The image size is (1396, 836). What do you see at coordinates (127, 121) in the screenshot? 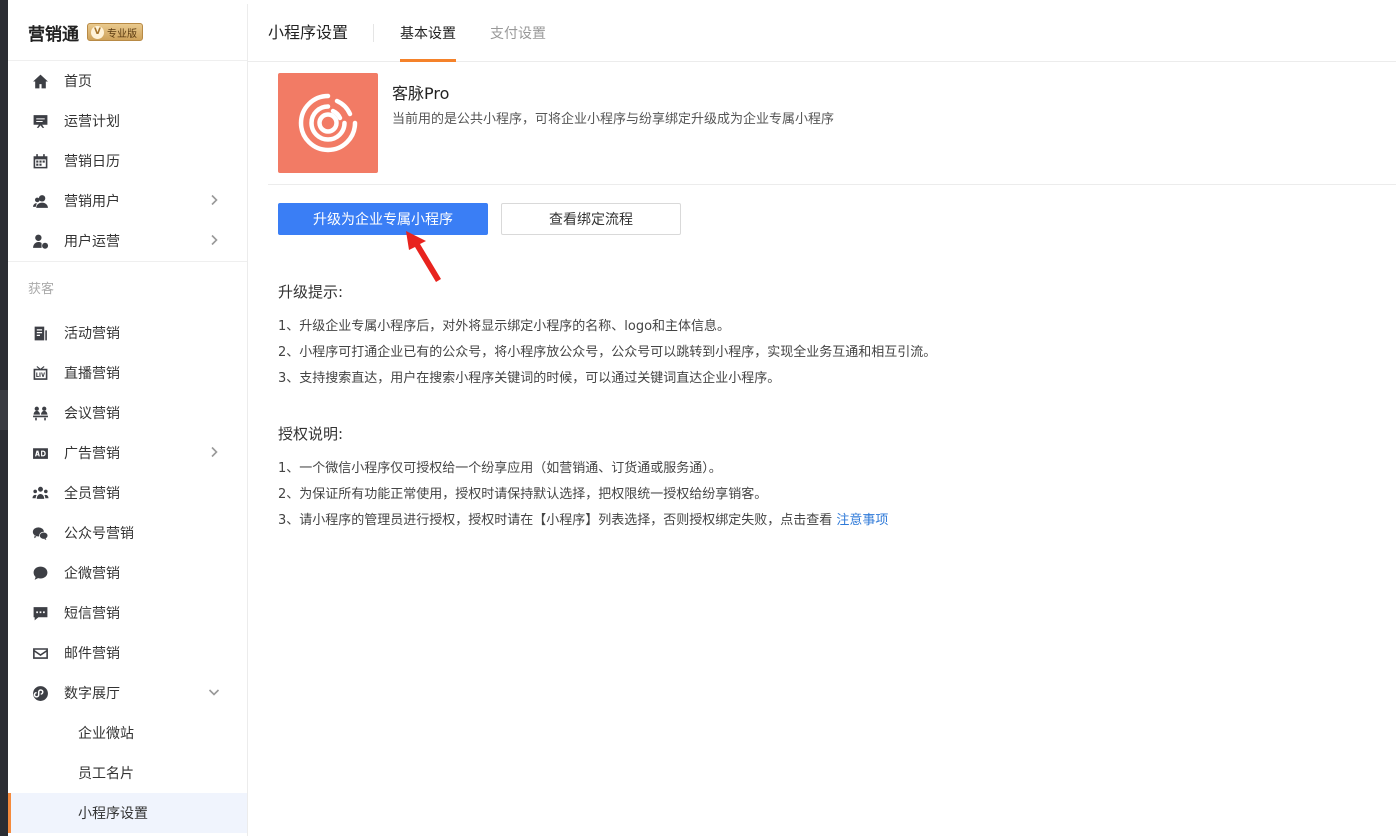
I see `sidebar-item-operation-plan: 运营计划` at bounding box center [127, 121].